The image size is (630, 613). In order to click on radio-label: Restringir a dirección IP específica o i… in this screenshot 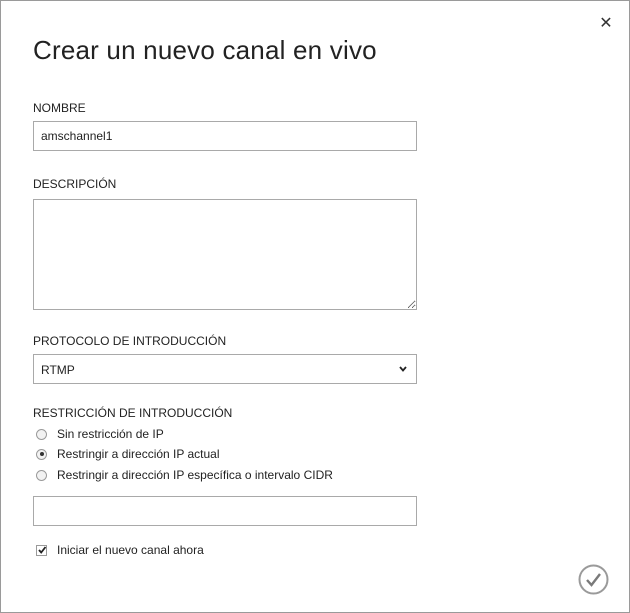, I will do `click(195, 475)`.